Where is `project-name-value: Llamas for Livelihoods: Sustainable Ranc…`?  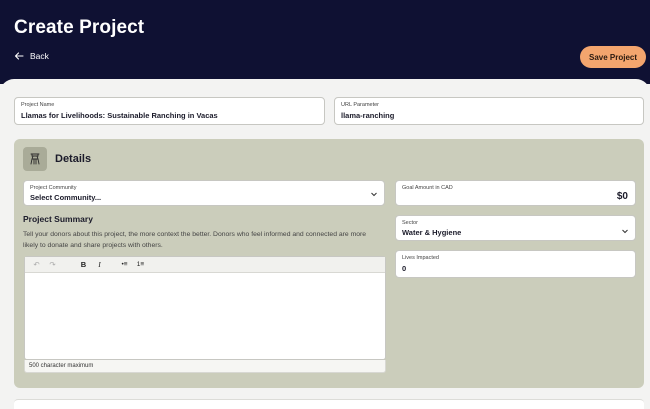
project-name-value: Llamas for Livelihoods: Sustainable Ranc… is located at coordinates (119, 115).